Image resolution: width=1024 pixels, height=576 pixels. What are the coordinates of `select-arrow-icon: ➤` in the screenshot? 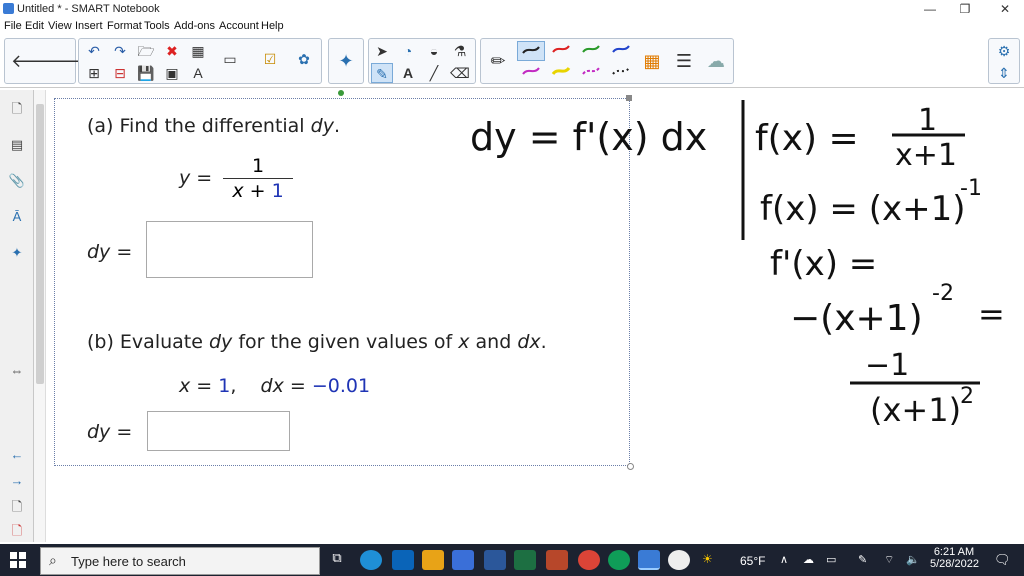 It's located at (382, 51).